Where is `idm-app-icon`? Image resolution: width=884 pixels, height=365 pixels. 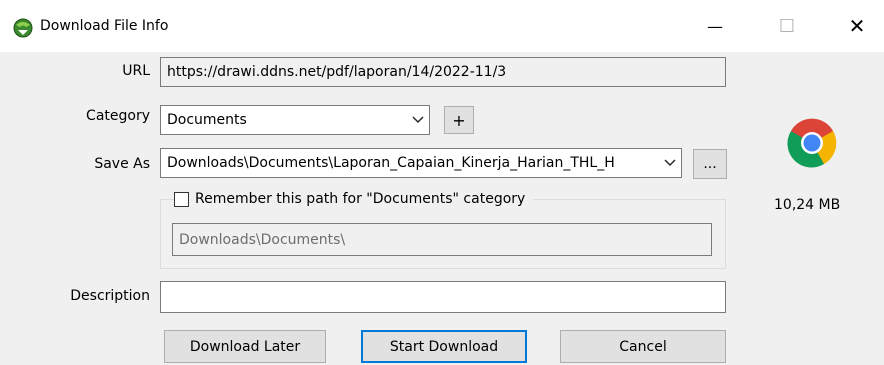
idm-app-icon is located at coordinates (23, 28).